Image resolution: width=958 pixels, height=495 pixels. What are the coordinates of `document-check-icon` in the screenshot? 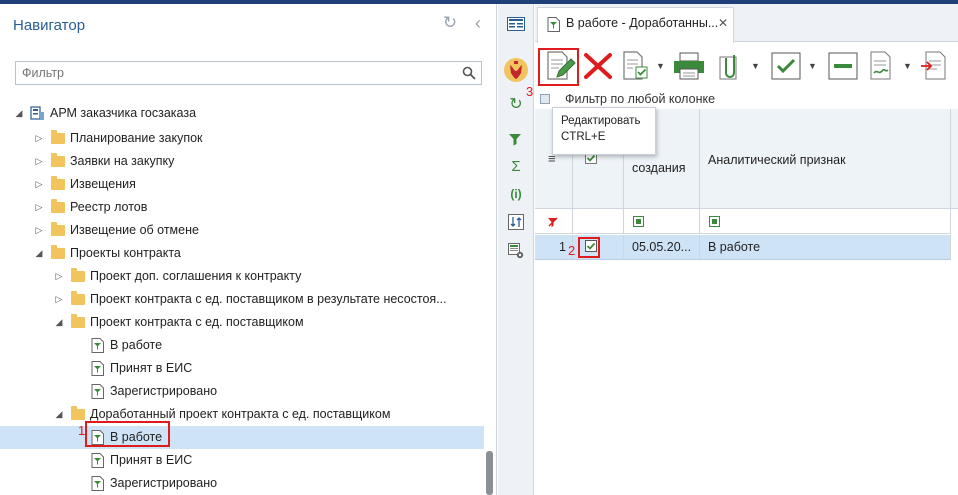 It's located at (637, 66).